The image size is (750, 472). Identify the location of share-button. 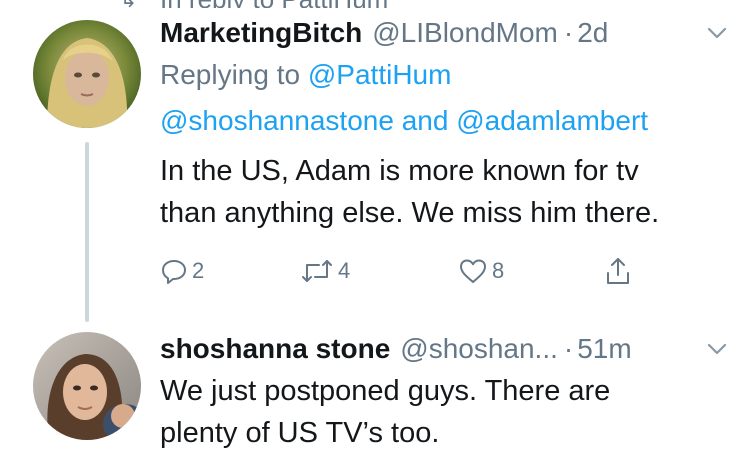
(620, 271).